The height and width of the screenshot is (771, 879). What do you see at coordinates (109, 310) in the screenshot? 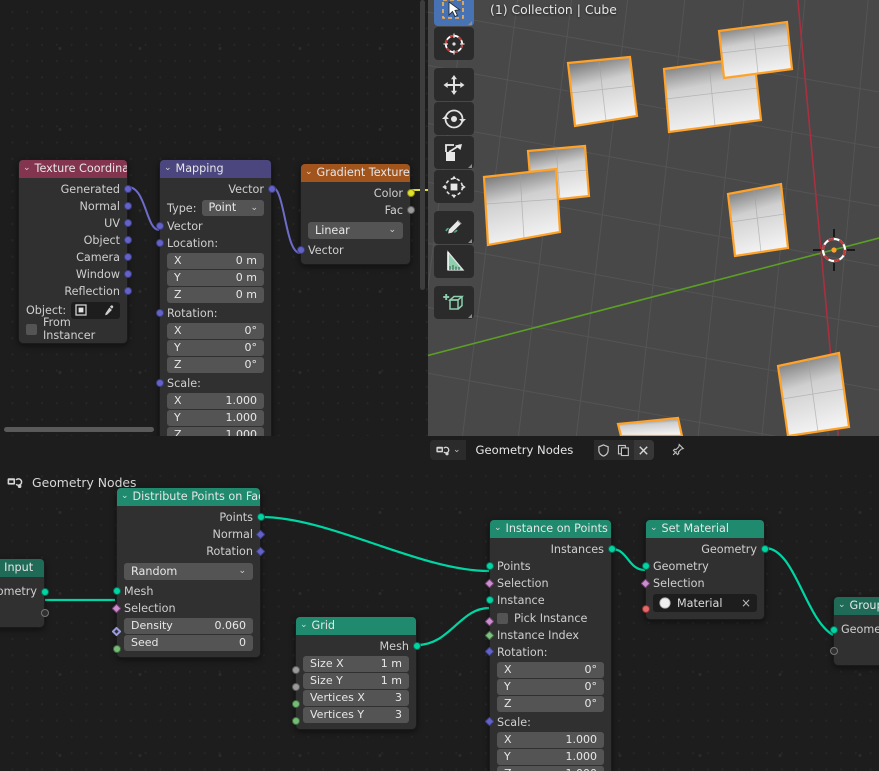
I see `eyedropper-icon` at bounding box center [109, 310].